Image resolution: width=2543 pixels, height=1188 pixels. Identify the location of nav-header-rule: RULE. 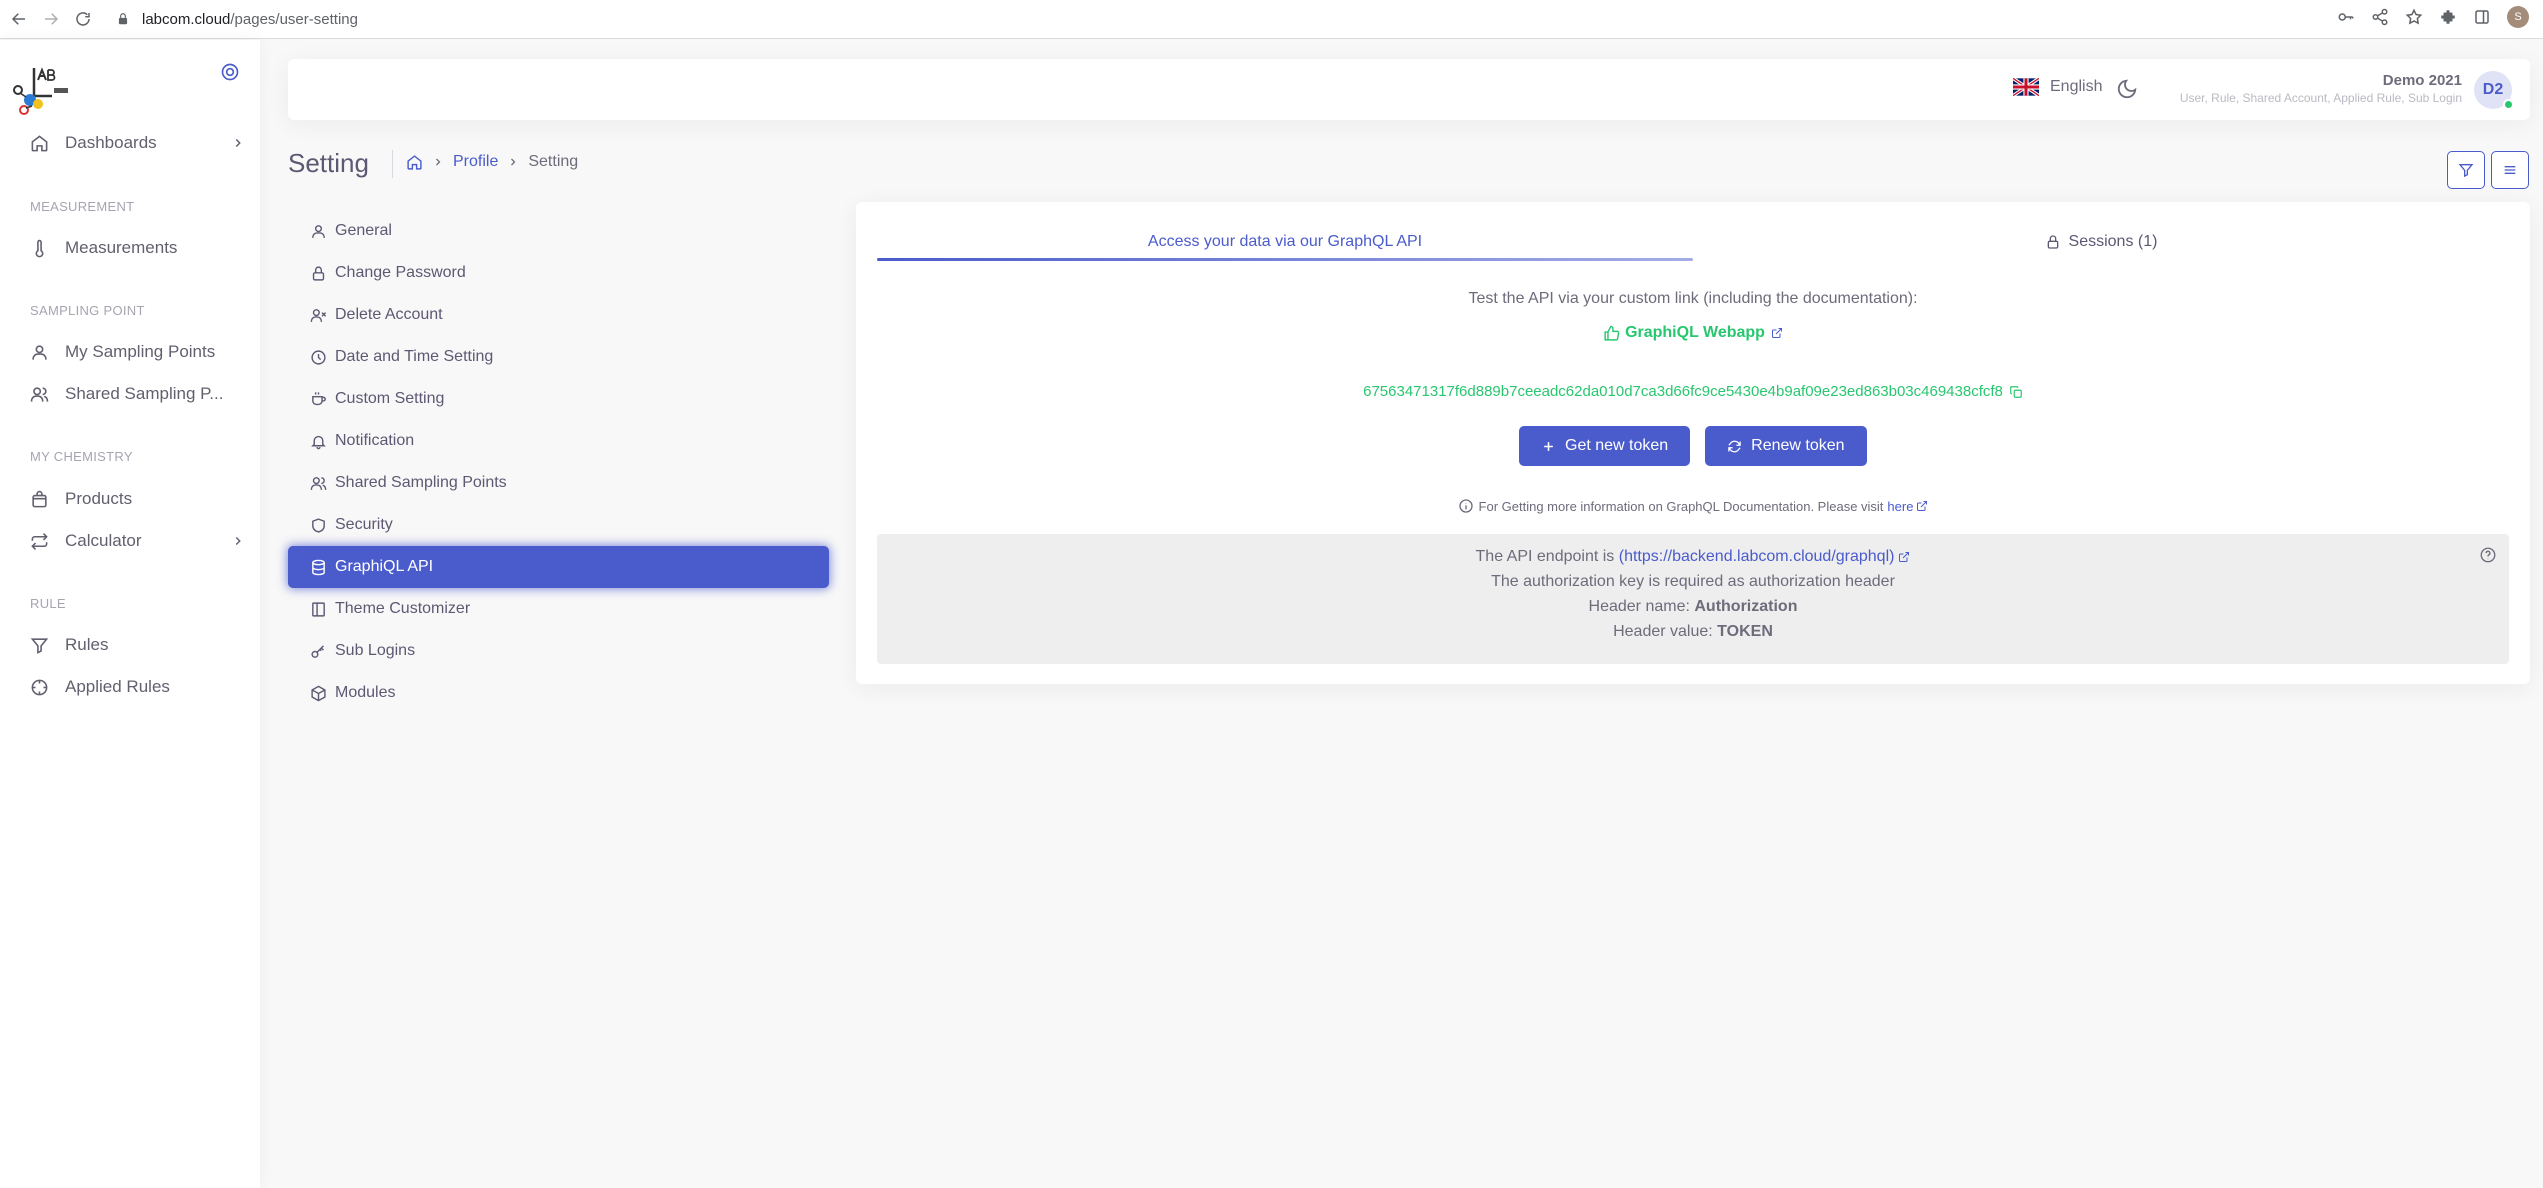
(48, 603).